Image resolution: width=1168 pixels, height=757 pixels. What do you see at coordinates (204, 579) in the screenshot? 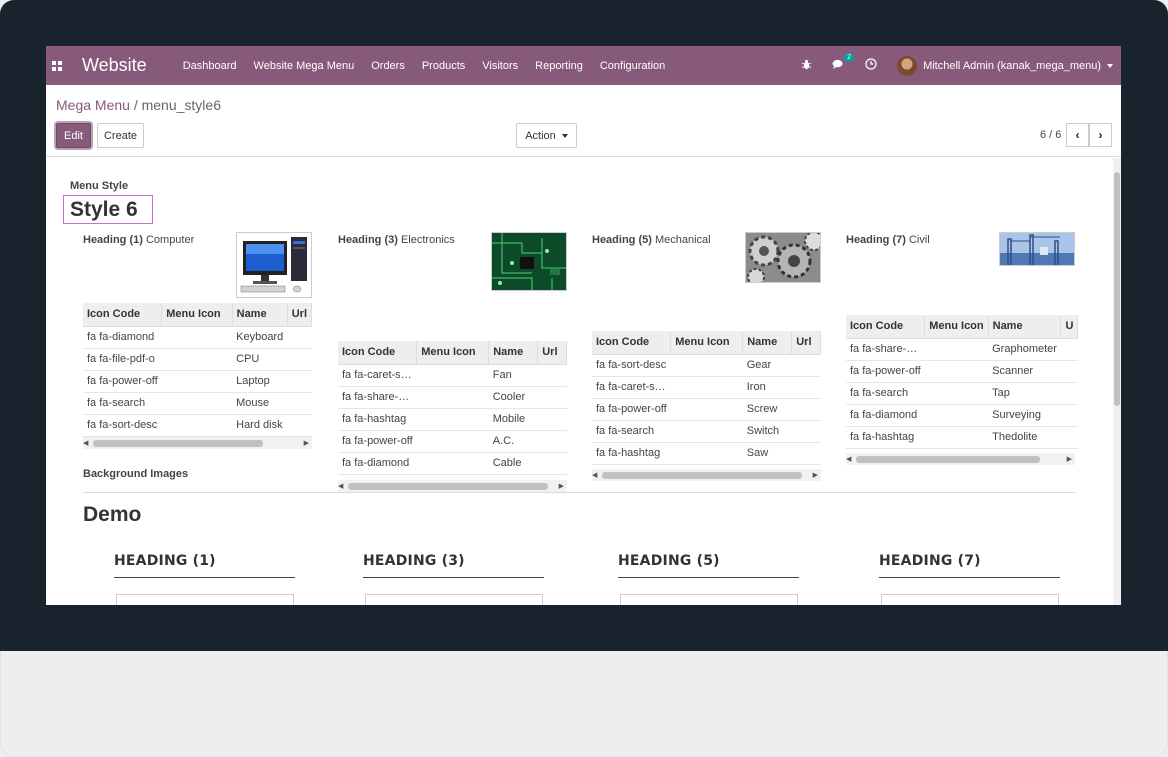
I see `demo-heading-1: HEADING (1)` at bounding box center [204, 579].